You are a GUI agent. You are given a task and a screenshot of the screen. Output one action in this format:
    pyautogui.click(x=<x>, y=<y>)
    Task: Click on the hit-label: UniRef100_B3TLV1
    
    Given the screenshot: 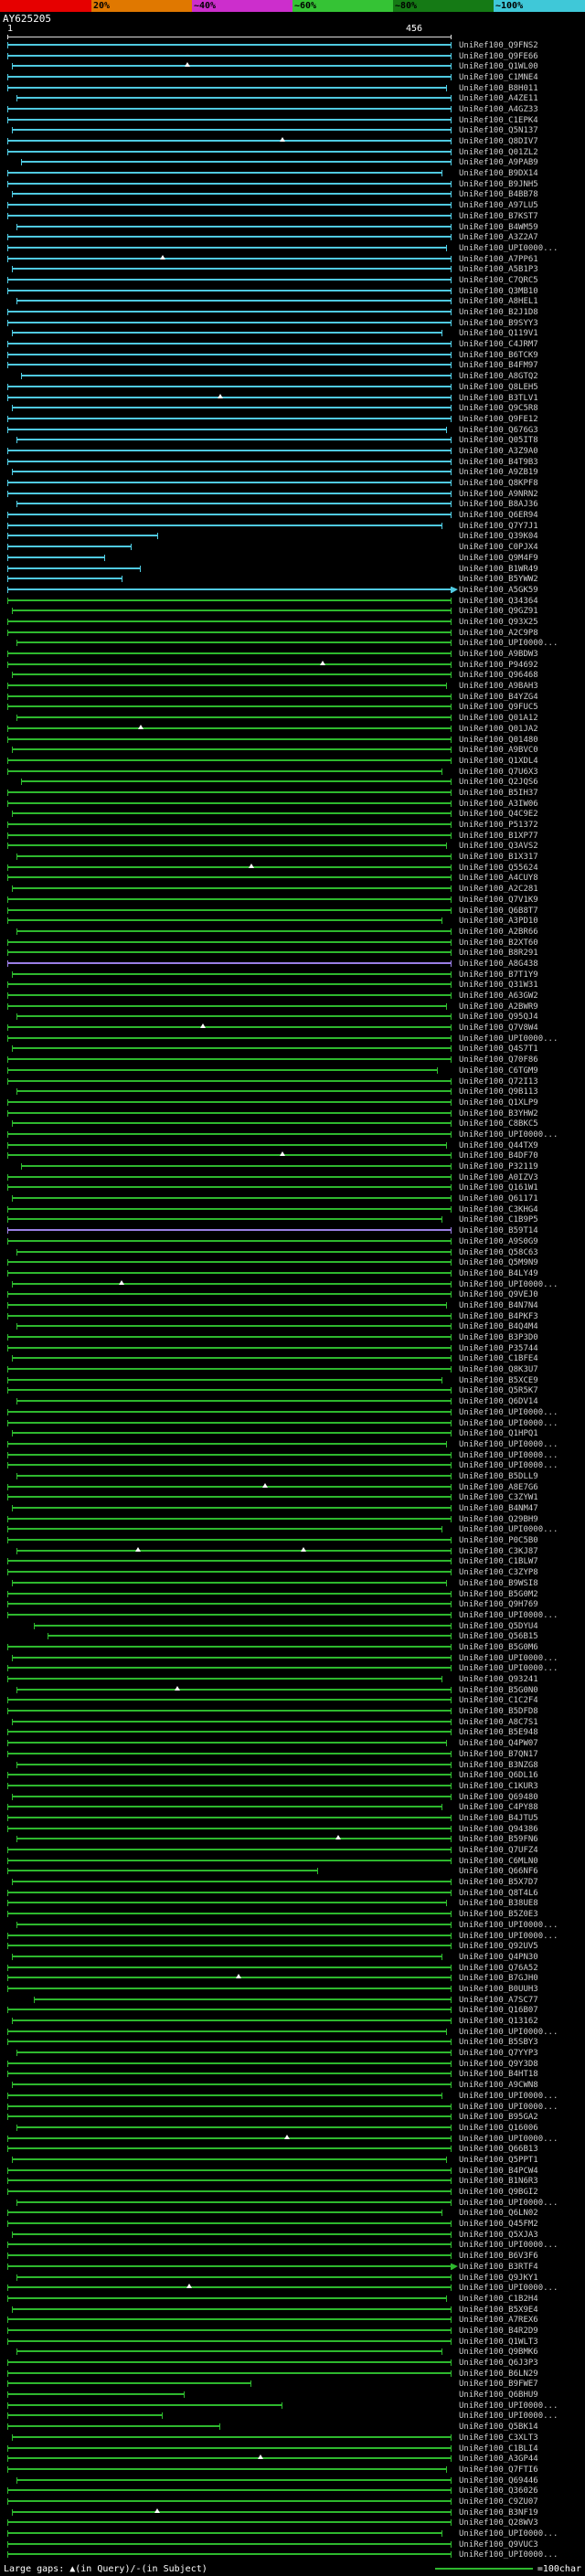 What is the action you would take?
    pyautogui.click(x=499, y=398)
    